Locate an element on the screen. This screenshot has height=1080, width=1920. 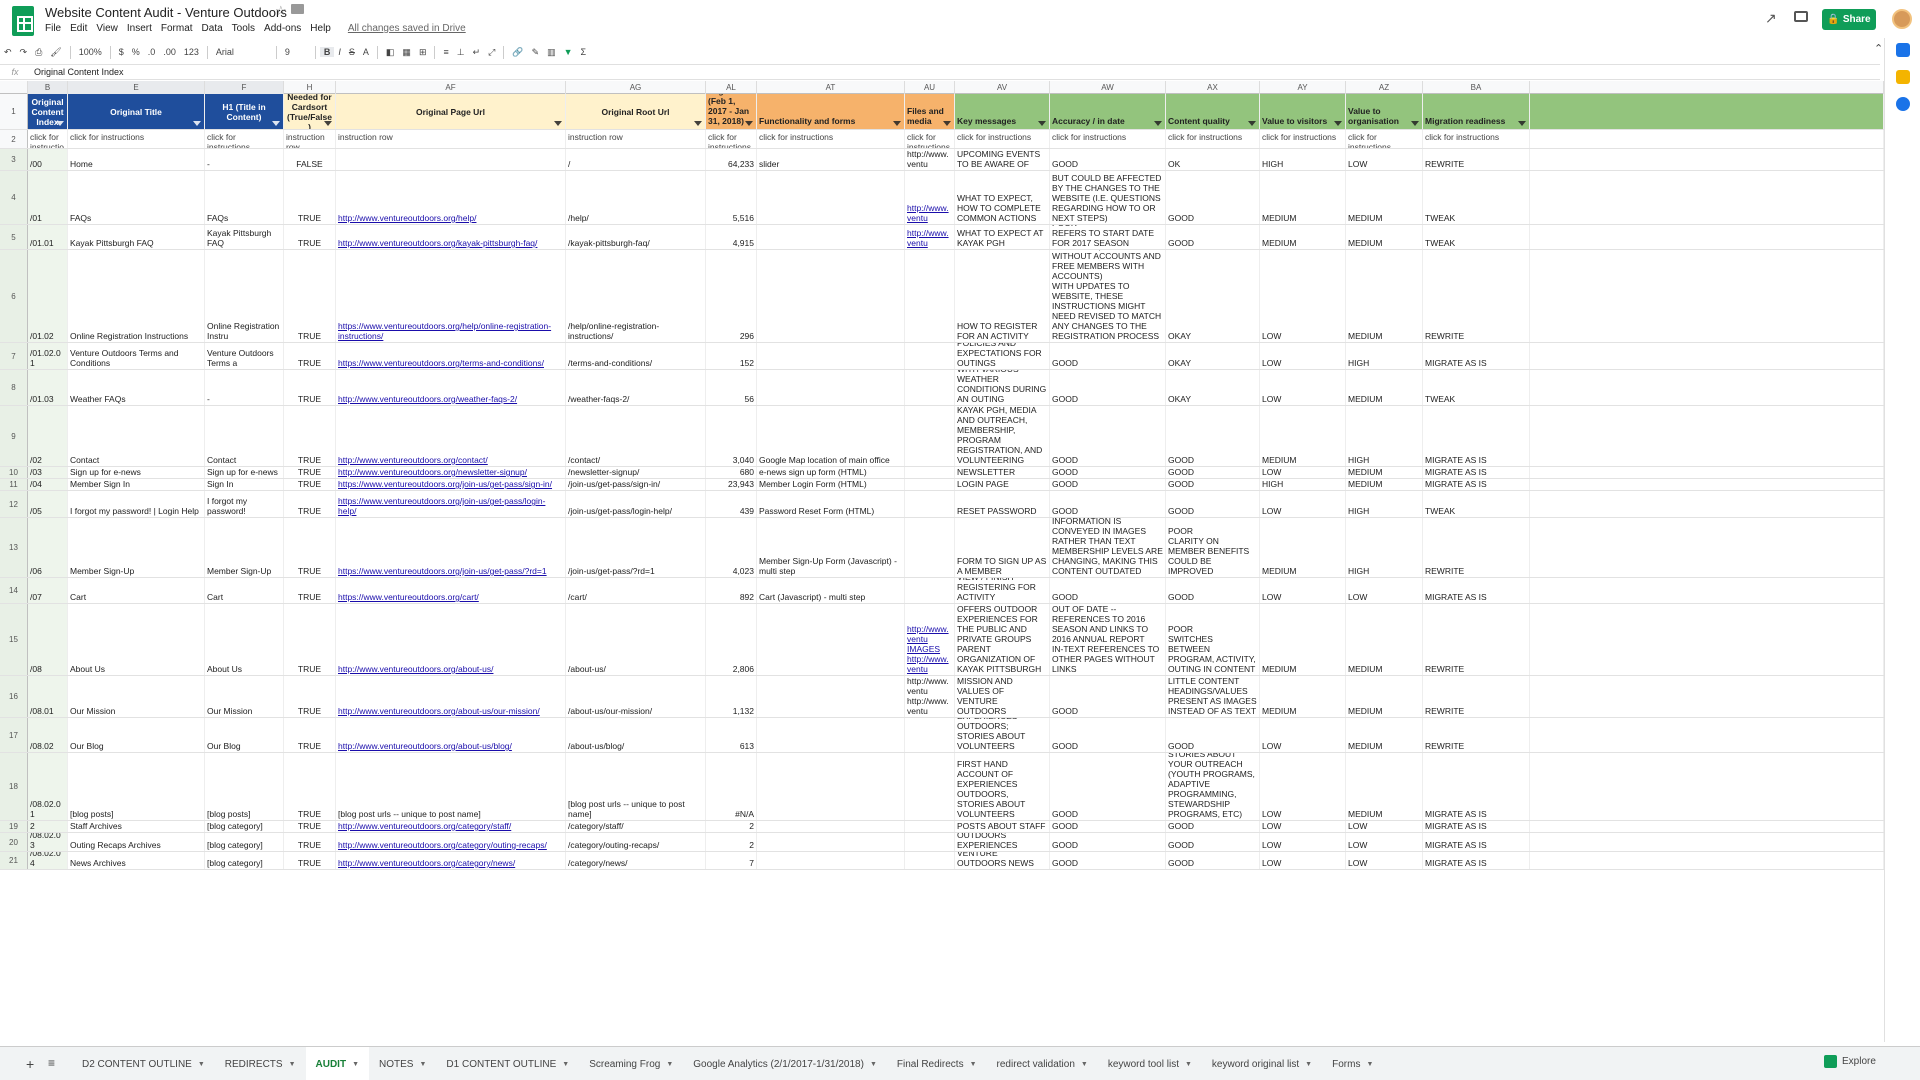
cell-e: Contact is located at coordinates (136, 436).